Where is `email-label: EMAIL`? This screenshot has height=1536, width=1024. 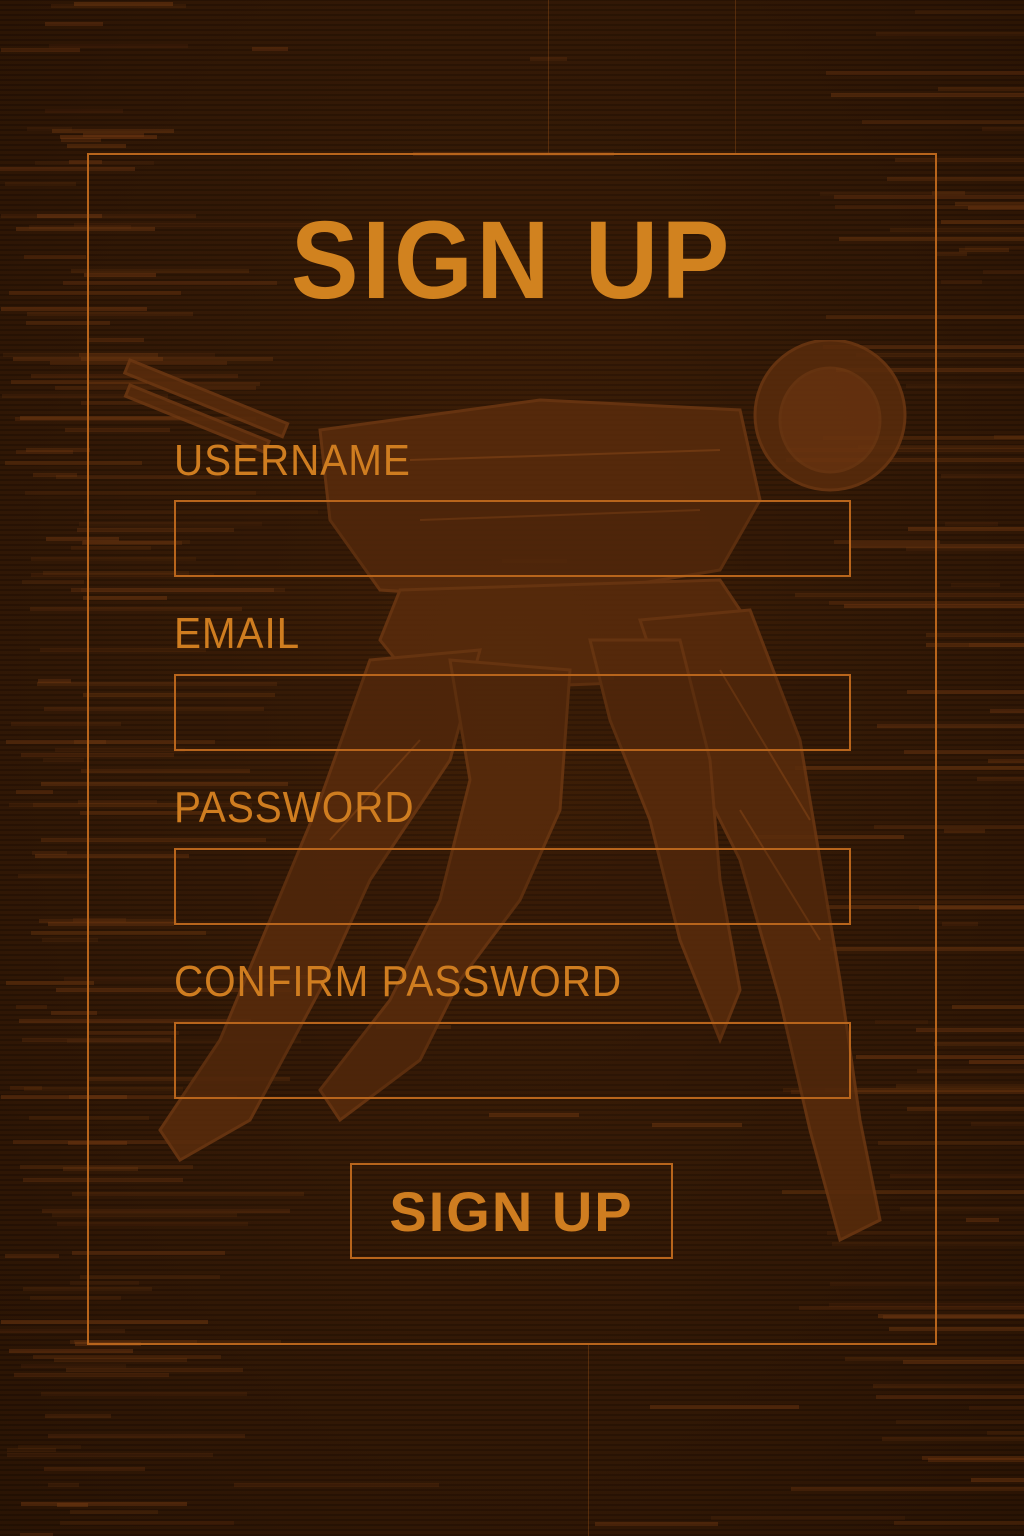
email-label: EMAIL is located at coordinates (237, 633).